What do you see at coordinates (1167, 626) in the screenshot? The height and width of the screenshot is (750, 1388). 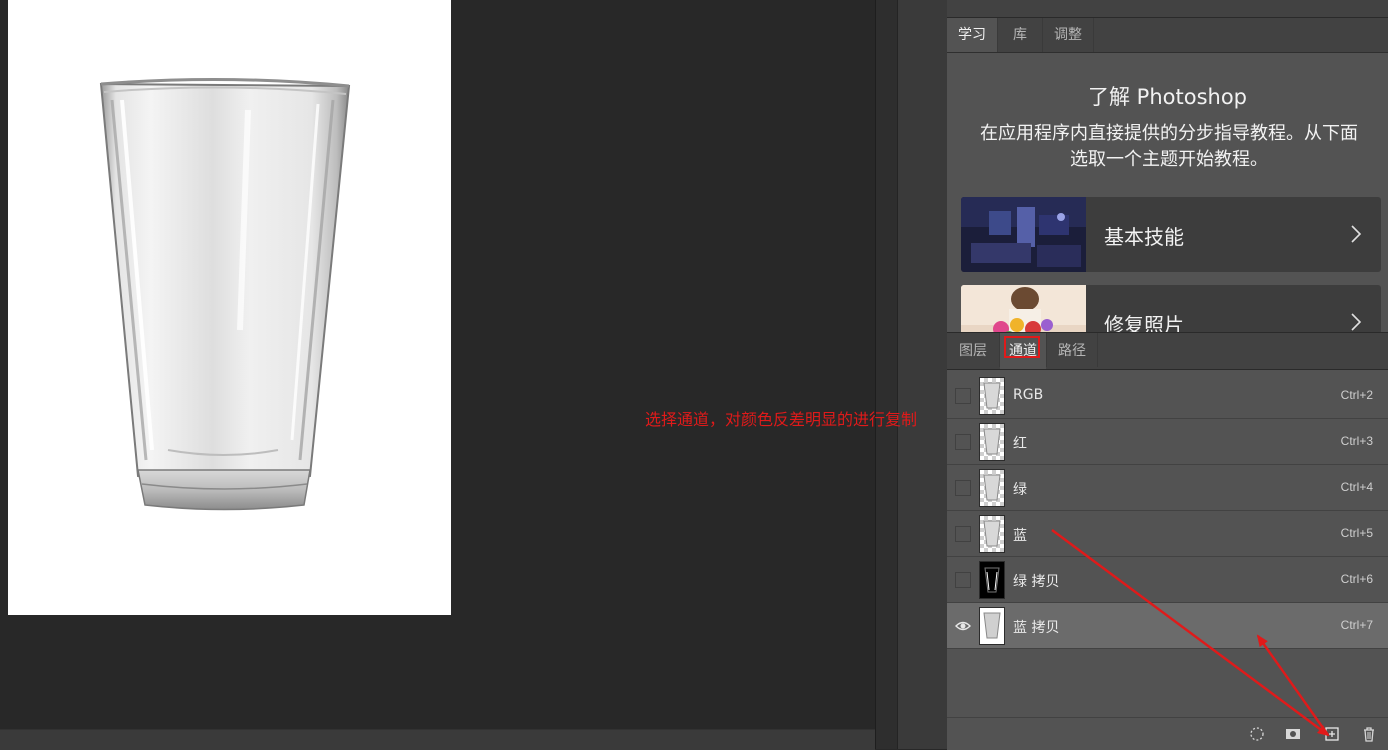 I see `channel-row-blue-copy: 蓝 拷贝 Ctrl+7` at bounding box center [1167, 626].